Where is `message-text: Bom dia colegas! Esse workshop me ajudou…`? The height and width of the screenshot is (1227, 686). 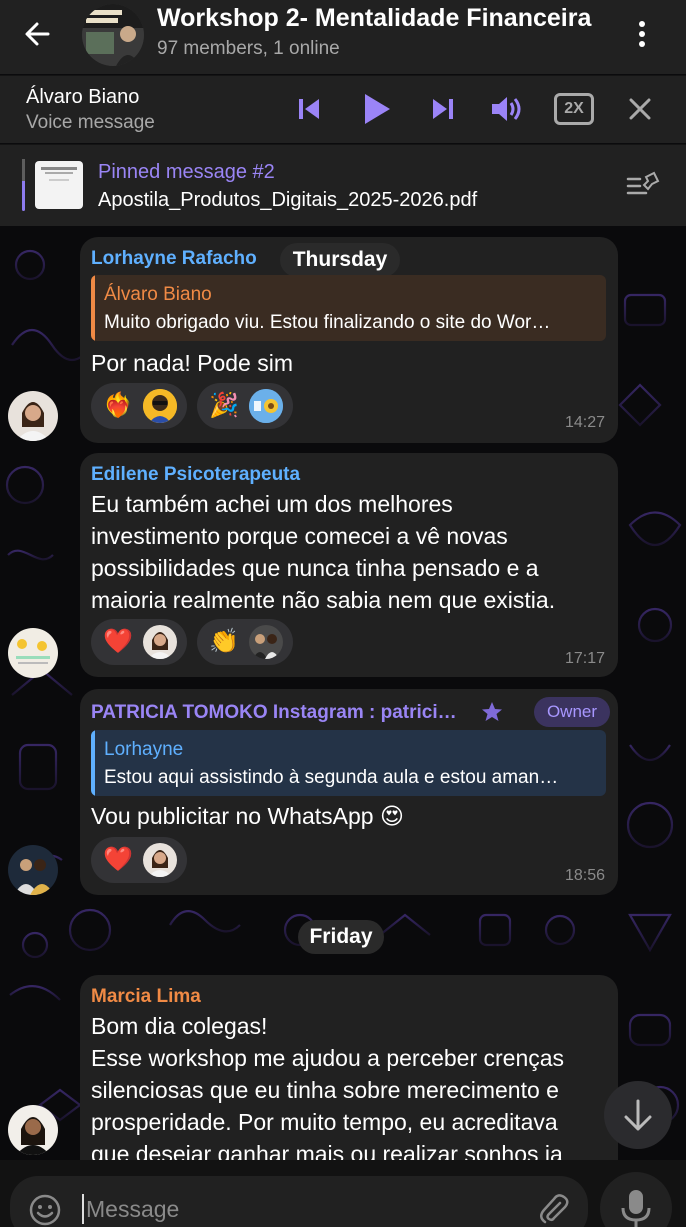
message-text: Bom dia colegas! Esse workshop me ajudou… is located at coordinates (328, 1086).